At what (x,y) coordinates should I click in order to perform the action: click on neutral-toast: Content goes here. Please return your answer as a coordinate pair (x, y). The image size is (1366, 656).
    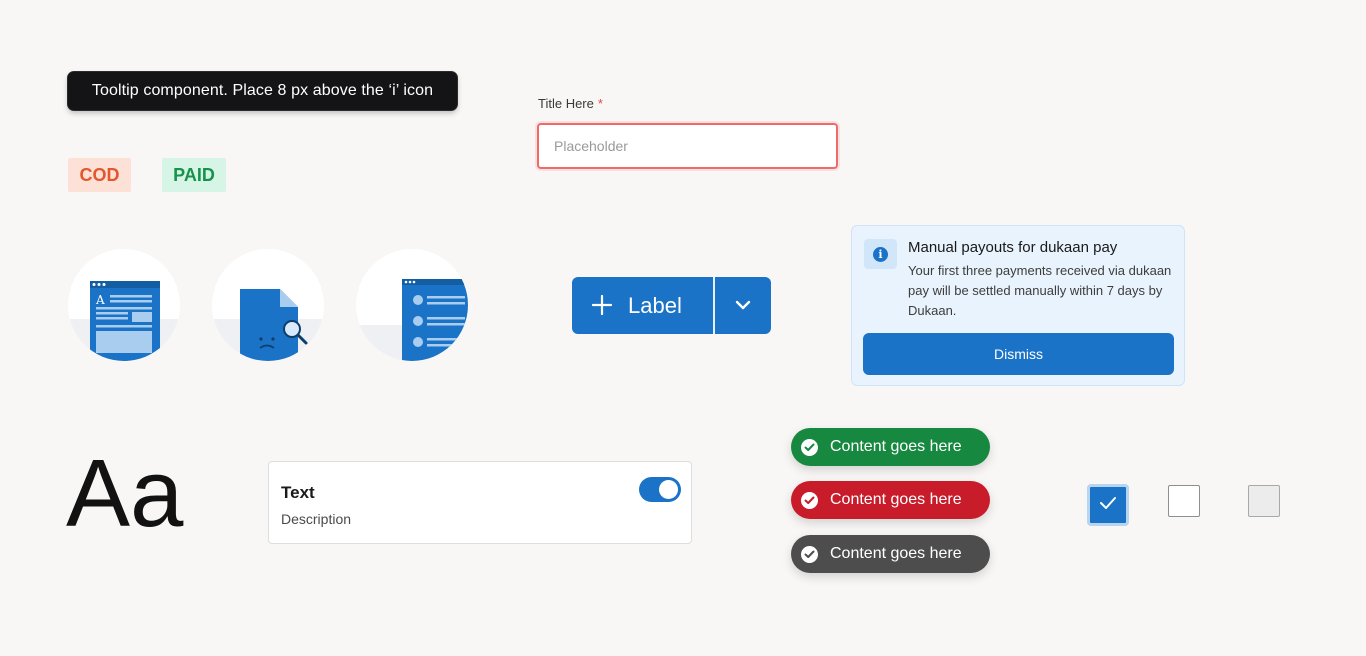
    Looking at the image, I should click on (890, 554).